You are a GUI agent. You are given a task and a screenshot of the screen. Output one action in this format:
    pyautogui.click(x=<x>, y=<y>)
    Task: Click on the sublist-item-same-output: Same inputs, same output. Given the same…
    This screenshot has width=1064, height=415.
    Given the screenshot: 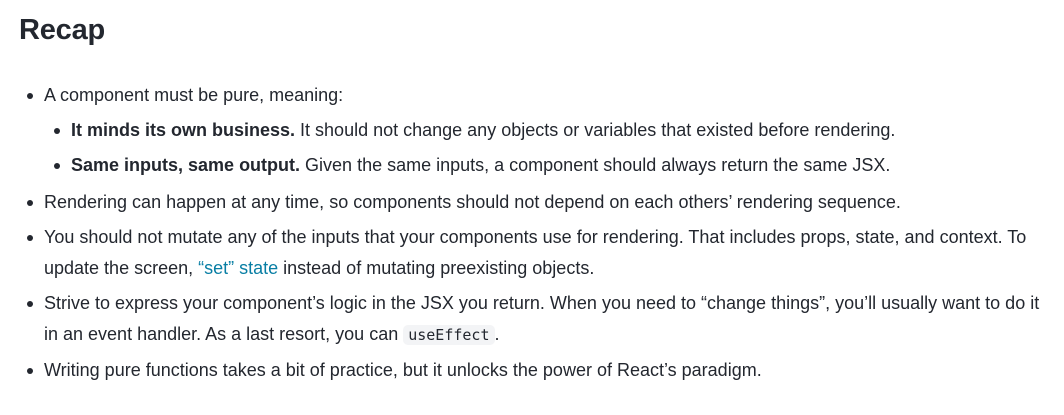 What is the action you would take?
    pyautogui.click(x=554, y=165)
    